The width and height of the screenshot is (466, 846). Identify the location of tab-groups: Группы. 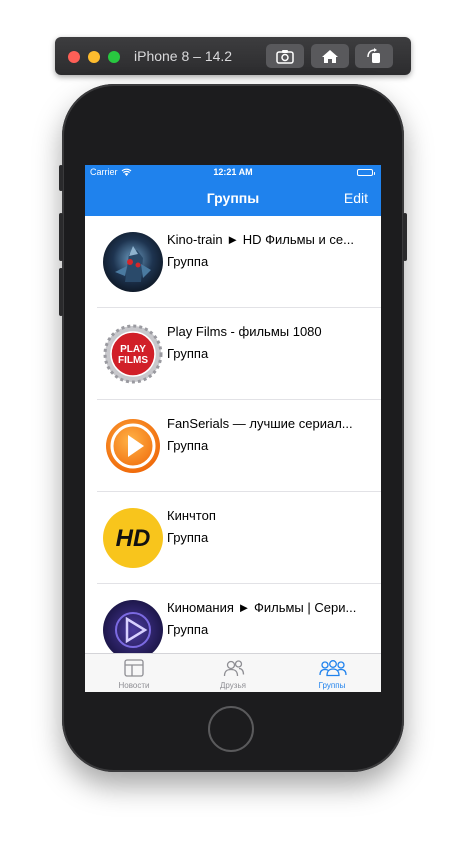
(332, 673).